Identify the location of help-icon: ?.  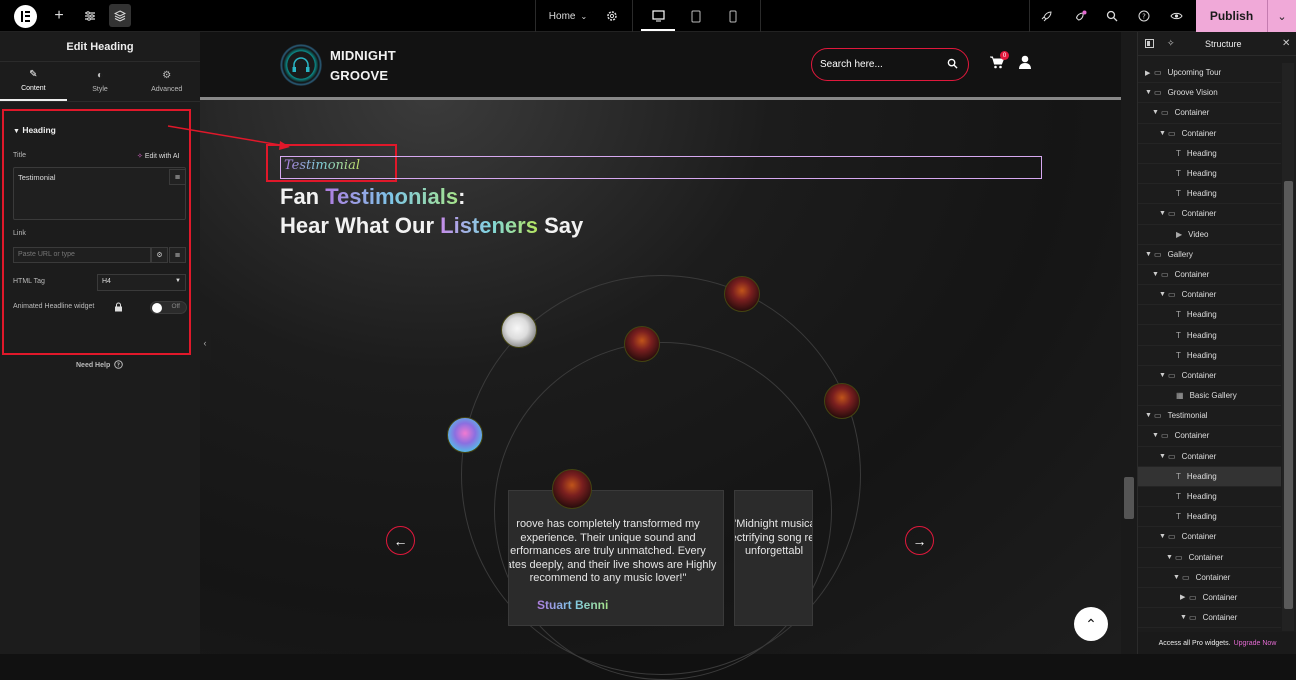
(1144, 16).